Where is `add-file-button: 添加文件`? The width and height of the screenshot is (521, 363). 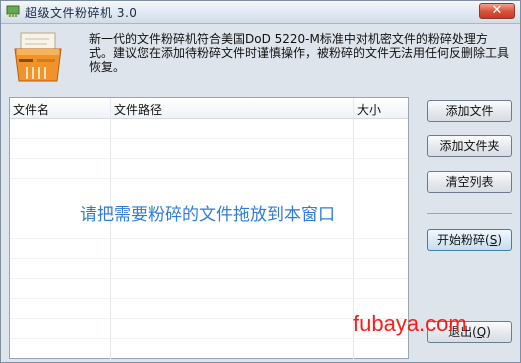 add-file-button: 添加文件 is located at coordinates (469, 111).